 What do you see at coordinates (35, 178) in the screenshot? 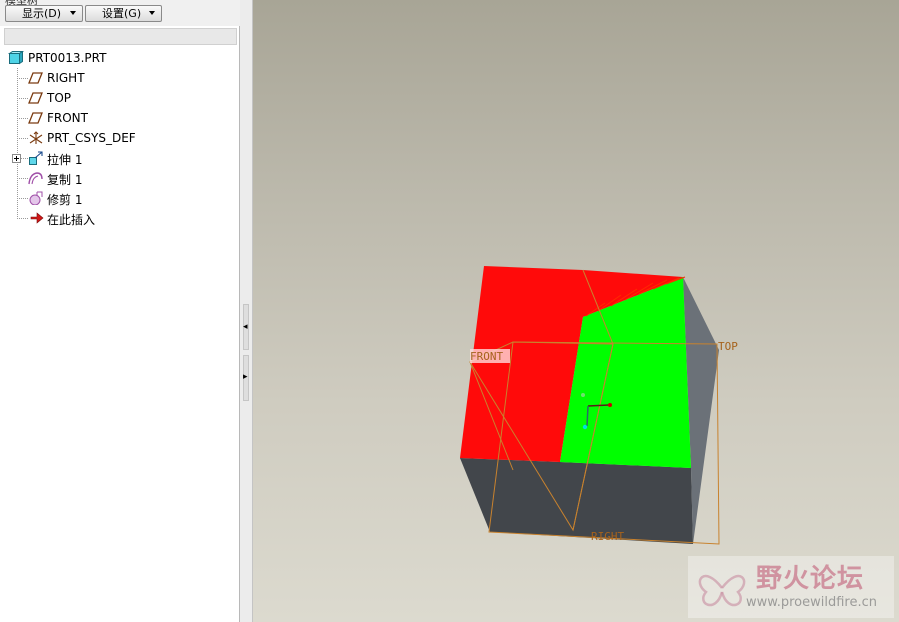
I see `copy-surface-icon` at bounding box center [35, 178].